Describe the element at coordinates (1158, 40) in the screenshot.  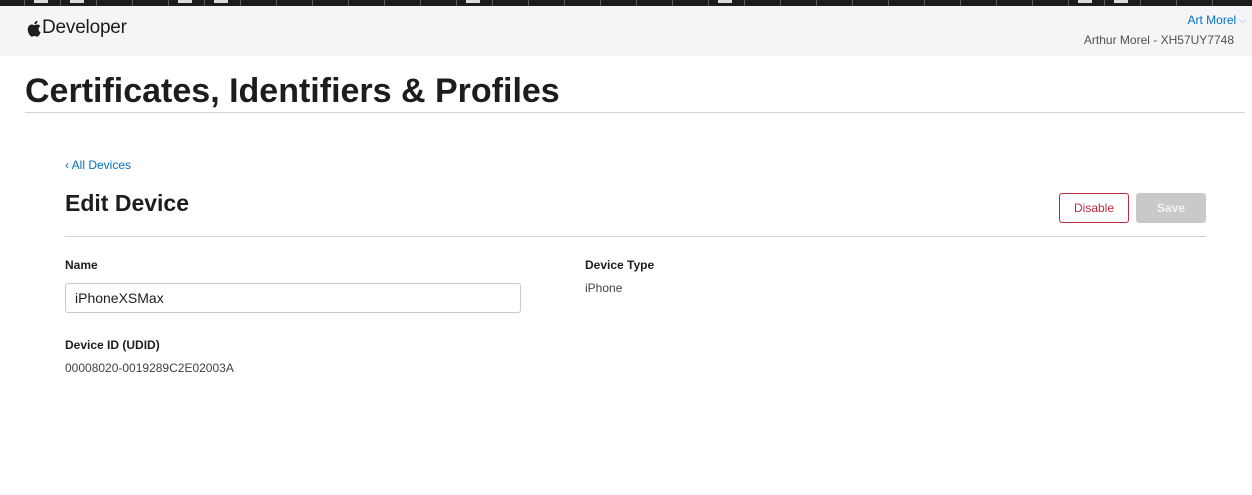
I see `account-info: Arthur Morel - XH57UY7748` at that location.